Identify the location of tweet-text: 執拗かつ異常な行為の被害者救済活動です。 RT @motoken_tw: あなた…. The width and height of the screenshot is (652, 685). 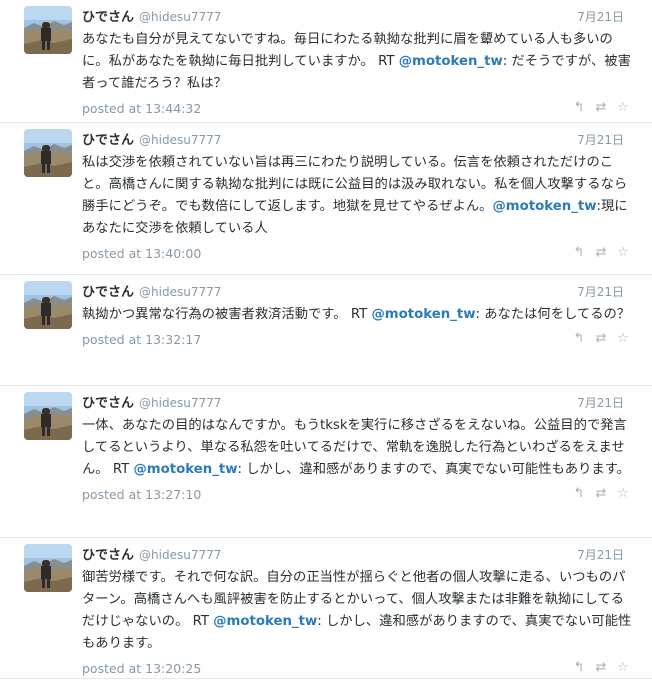
(357, 315).